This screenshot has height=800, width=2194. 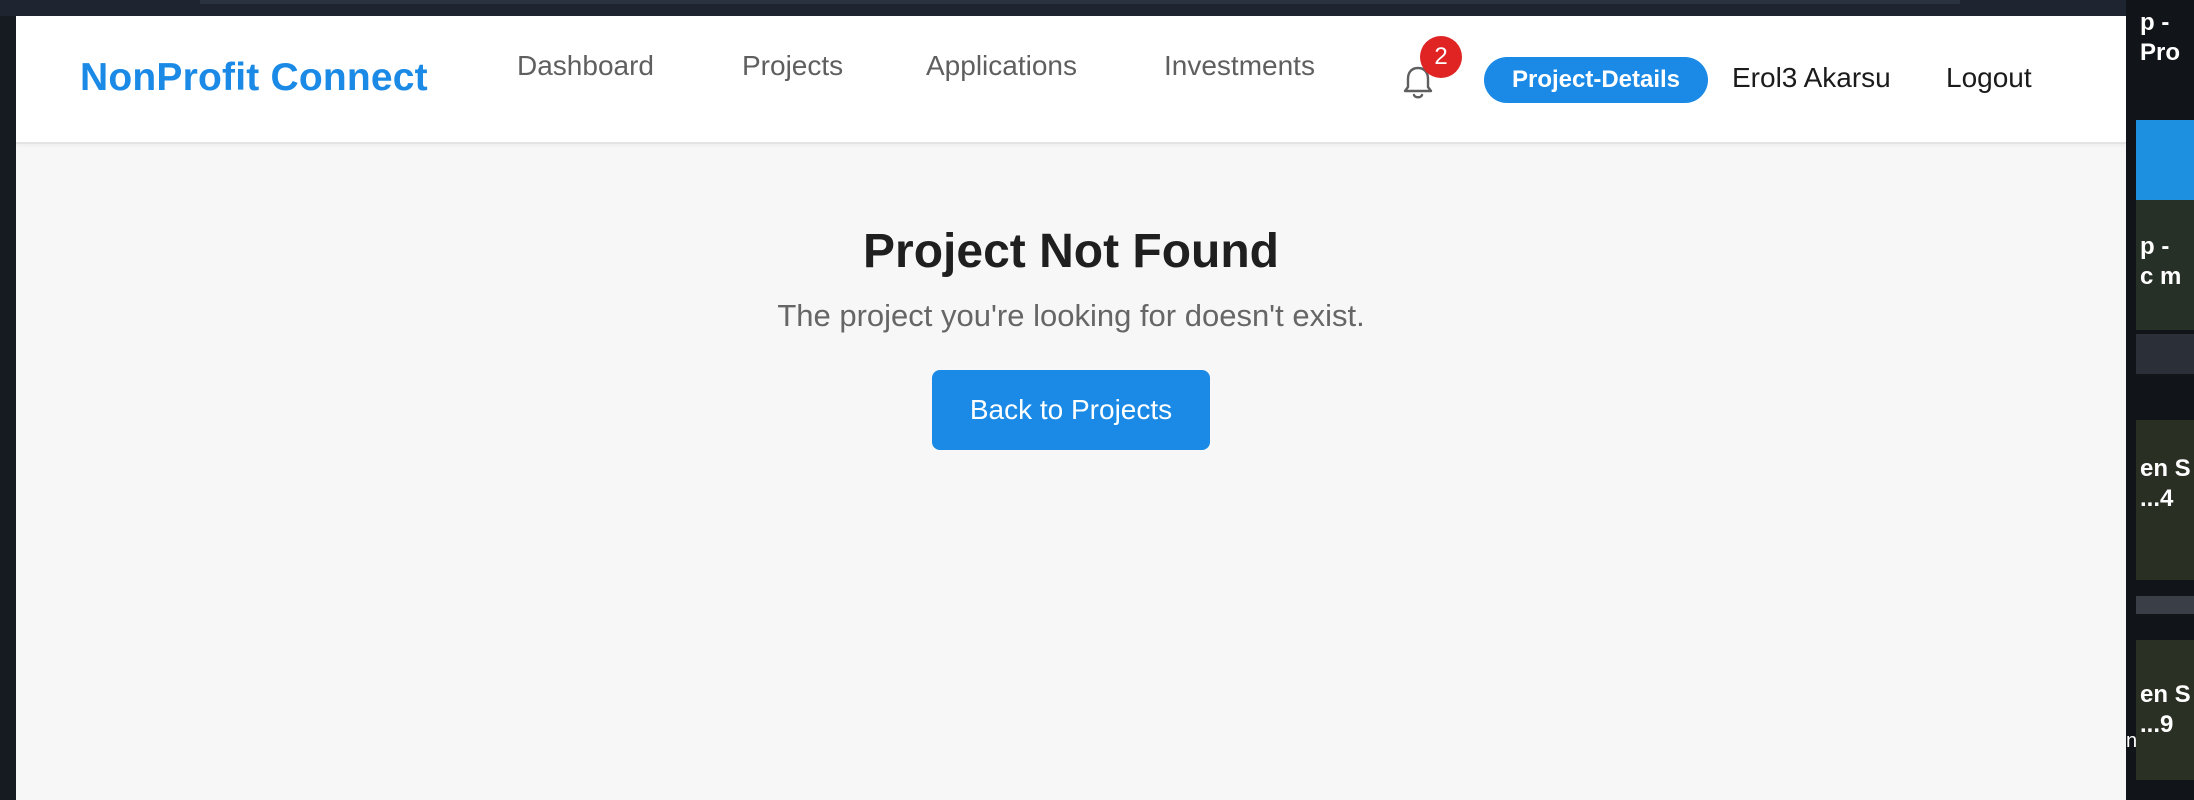 What do you see at coordinates (2157, 498) in the screenshot?
I see `background-window-text: ...4` at bounding box center [2157, 498].